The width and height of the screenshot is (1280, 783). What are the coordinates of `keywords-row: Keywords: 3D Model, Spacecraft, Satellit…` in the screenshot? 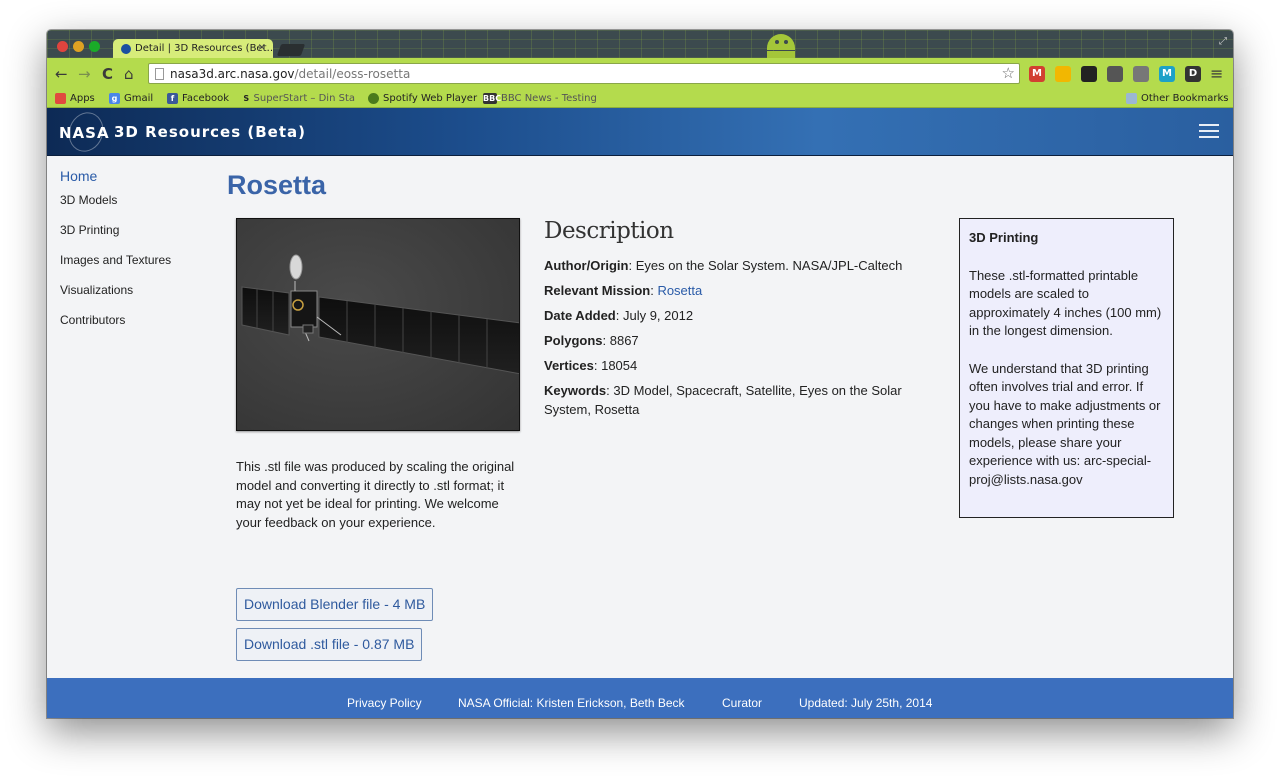 It's located at (723, 400).